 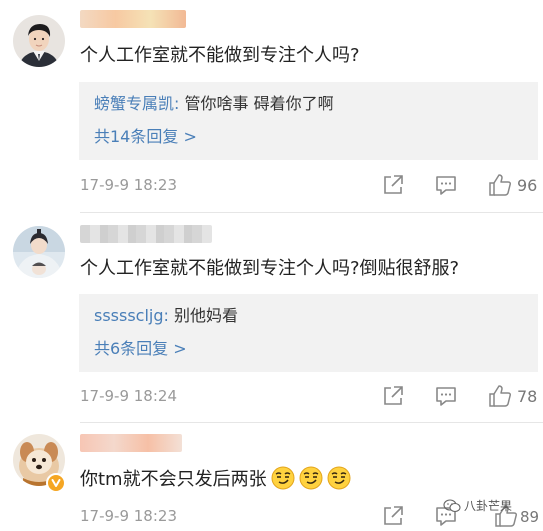 What do you see at coordinates (256, 103) in the screenshot?
I see `reply-text: 管你啥事 碍着你了啊` at bounding box center [256, 103].